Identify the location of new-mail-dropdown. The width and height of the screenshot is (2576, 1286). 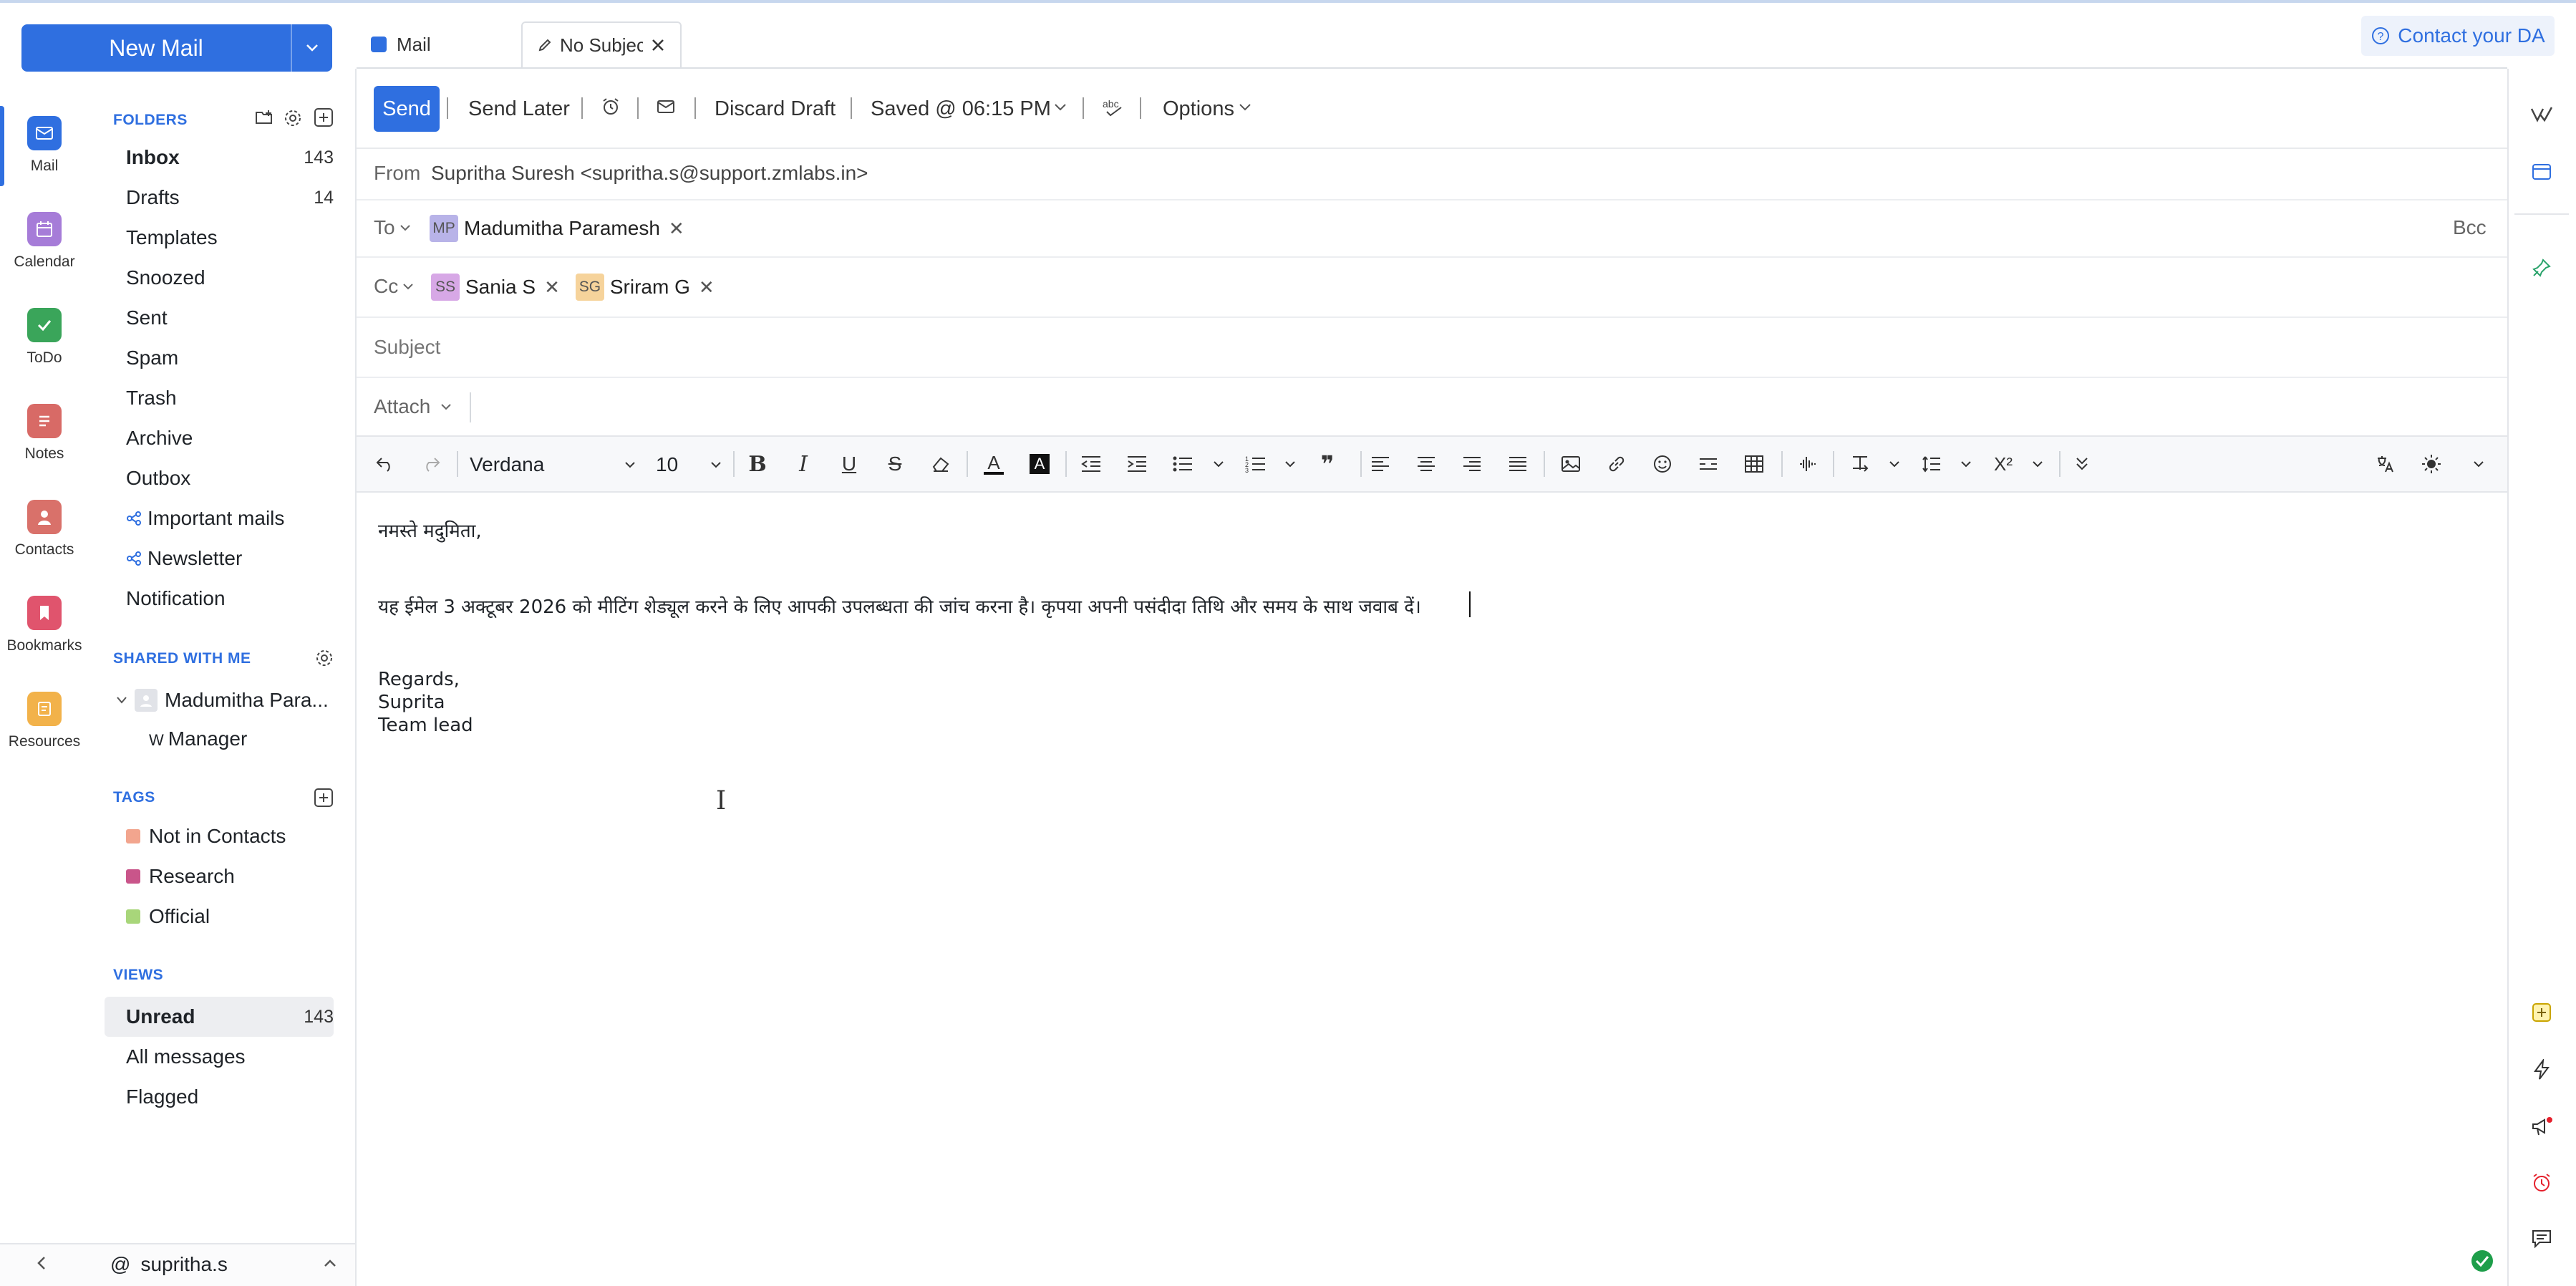
(311, 48).